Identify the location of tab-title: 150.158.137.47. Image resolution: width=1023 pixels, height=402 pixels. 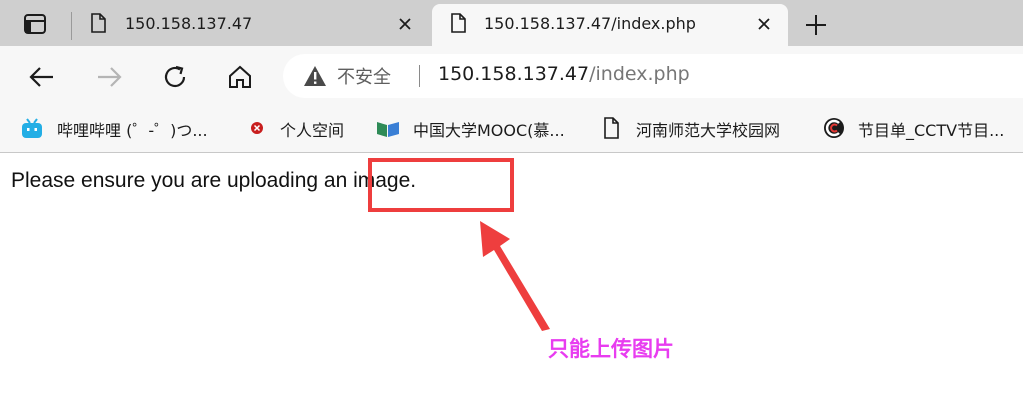
(189, 23).